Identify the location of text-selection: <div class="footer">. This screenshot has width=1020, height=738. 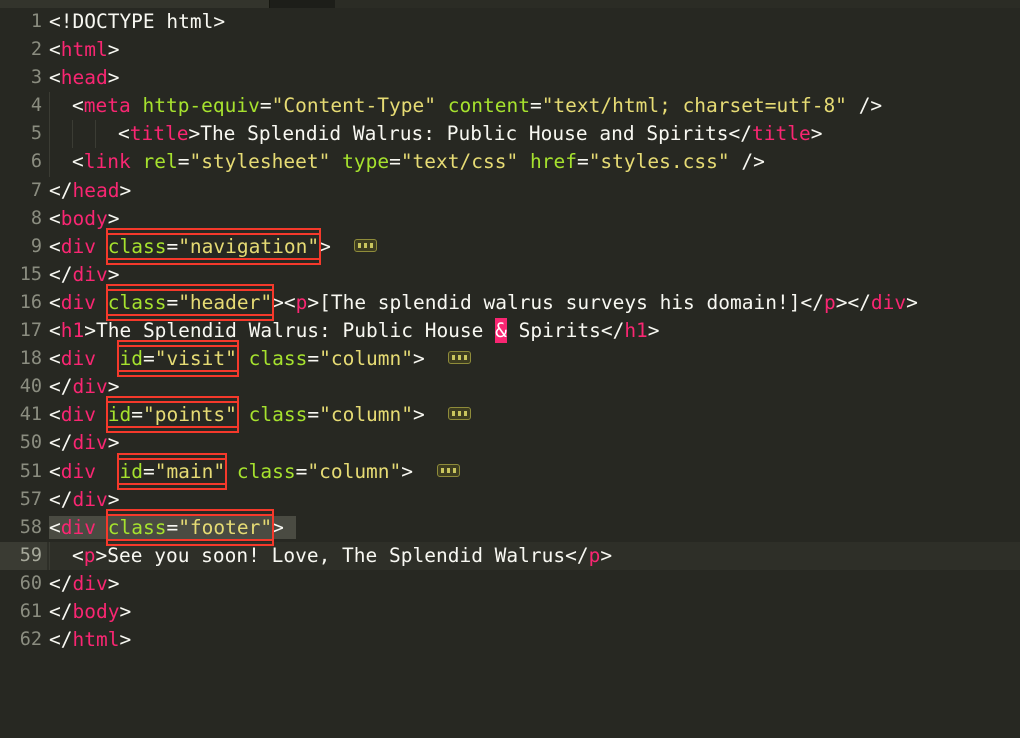
(172, 527).